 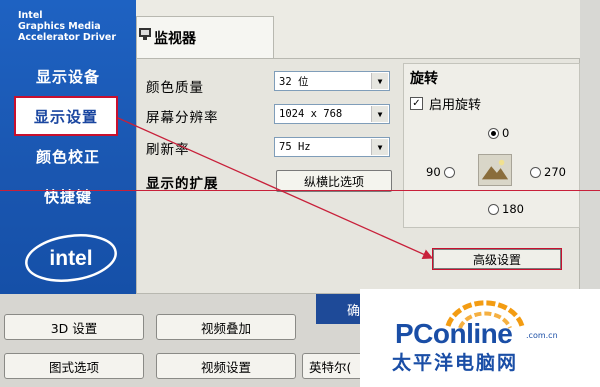 What do you see at coordinates (182, 184) in the screenshot?
I see `display-extension-label: 显示的扩展` at bounding box center [182, 184].